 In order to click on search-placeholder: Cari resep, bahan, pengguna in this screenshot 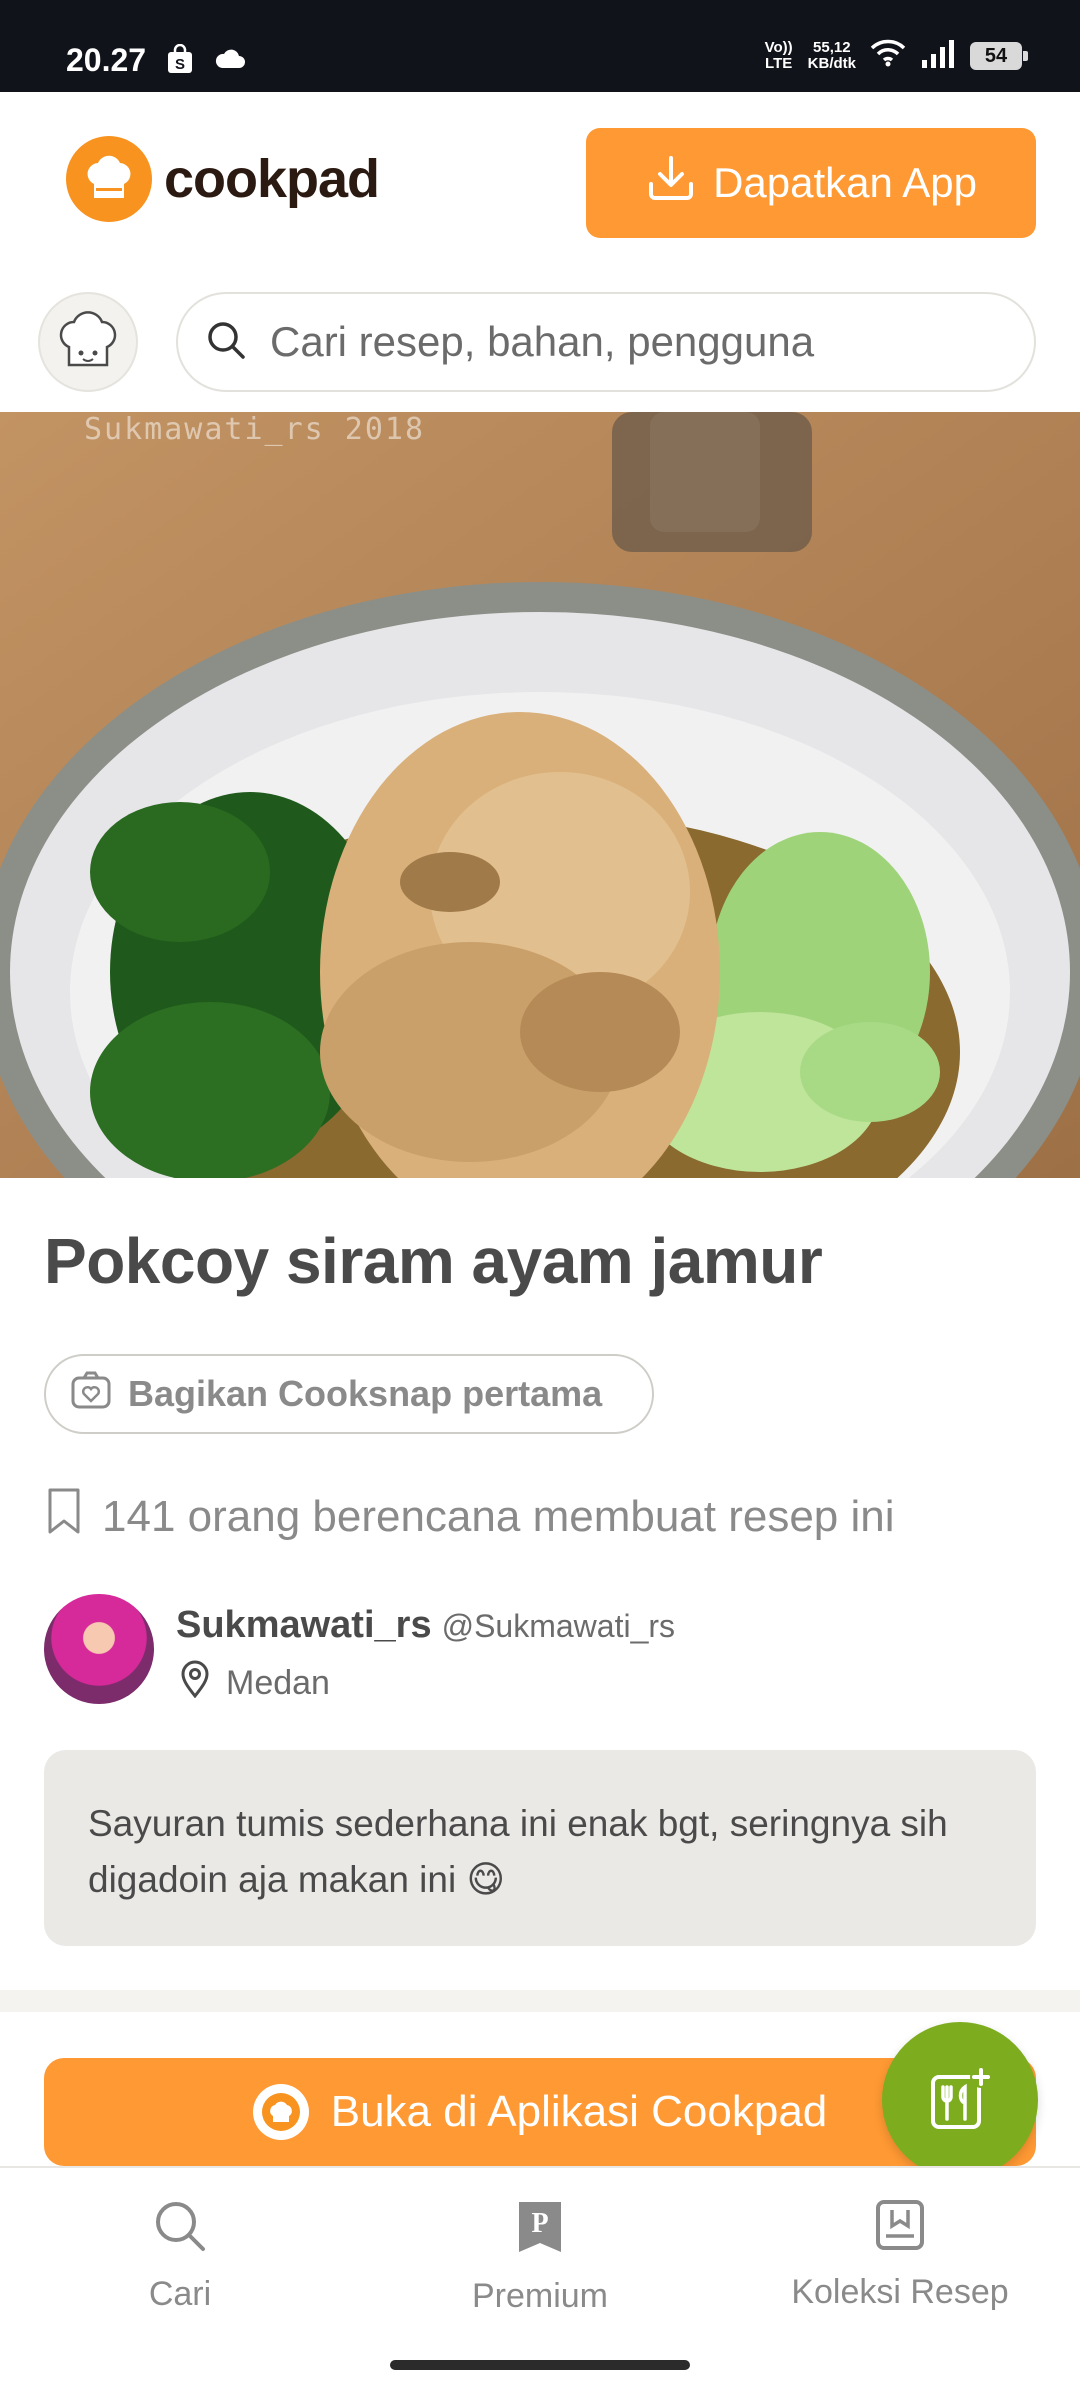, I will do `click(542, 341)`.